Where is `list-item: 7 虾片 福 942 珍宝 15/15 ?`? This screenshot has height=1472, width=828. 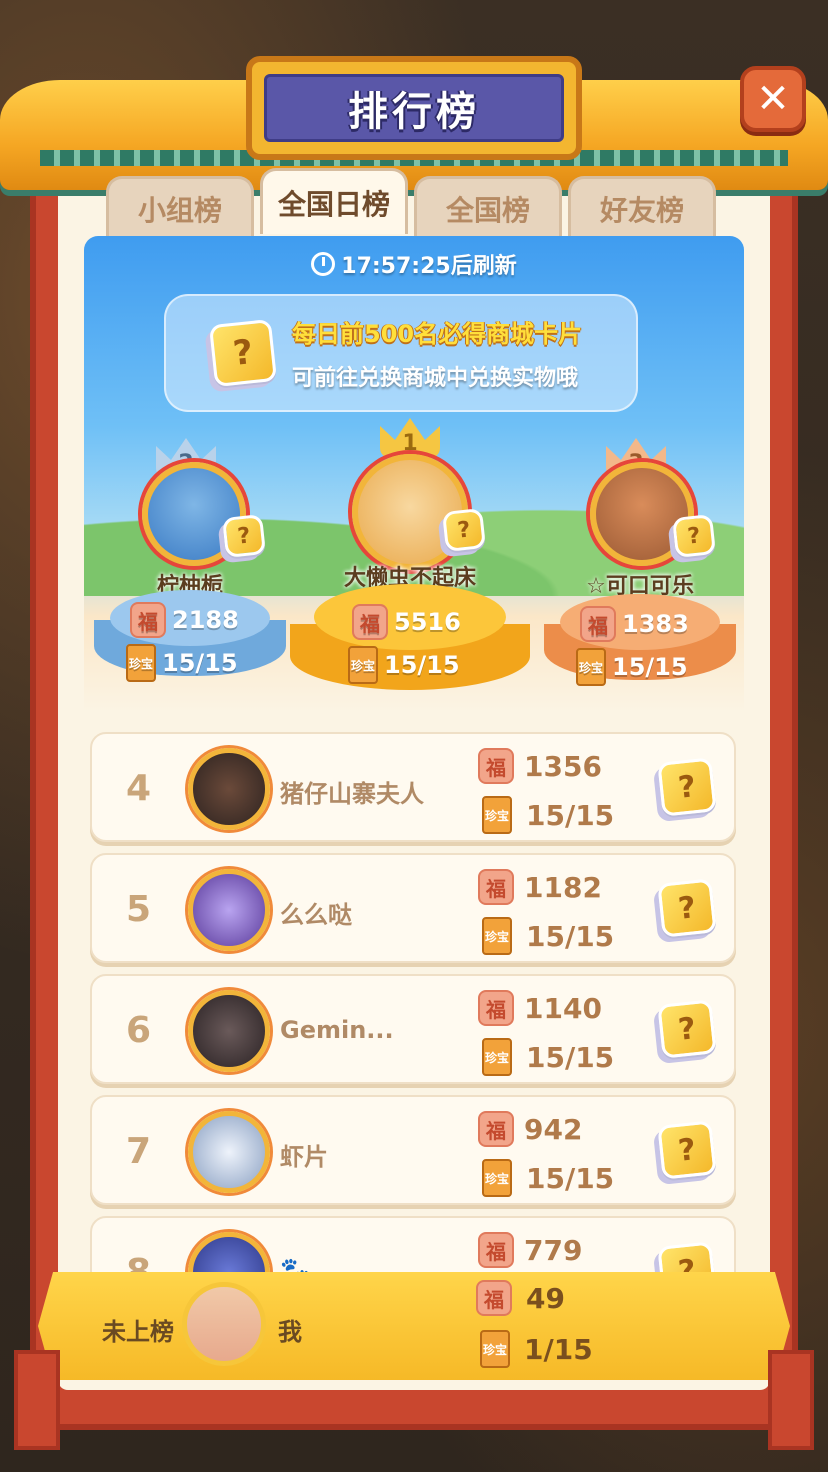
list-item: 7 虾片 福 942 珍宝 15/15 ? is located at coordinates (413, 1150).